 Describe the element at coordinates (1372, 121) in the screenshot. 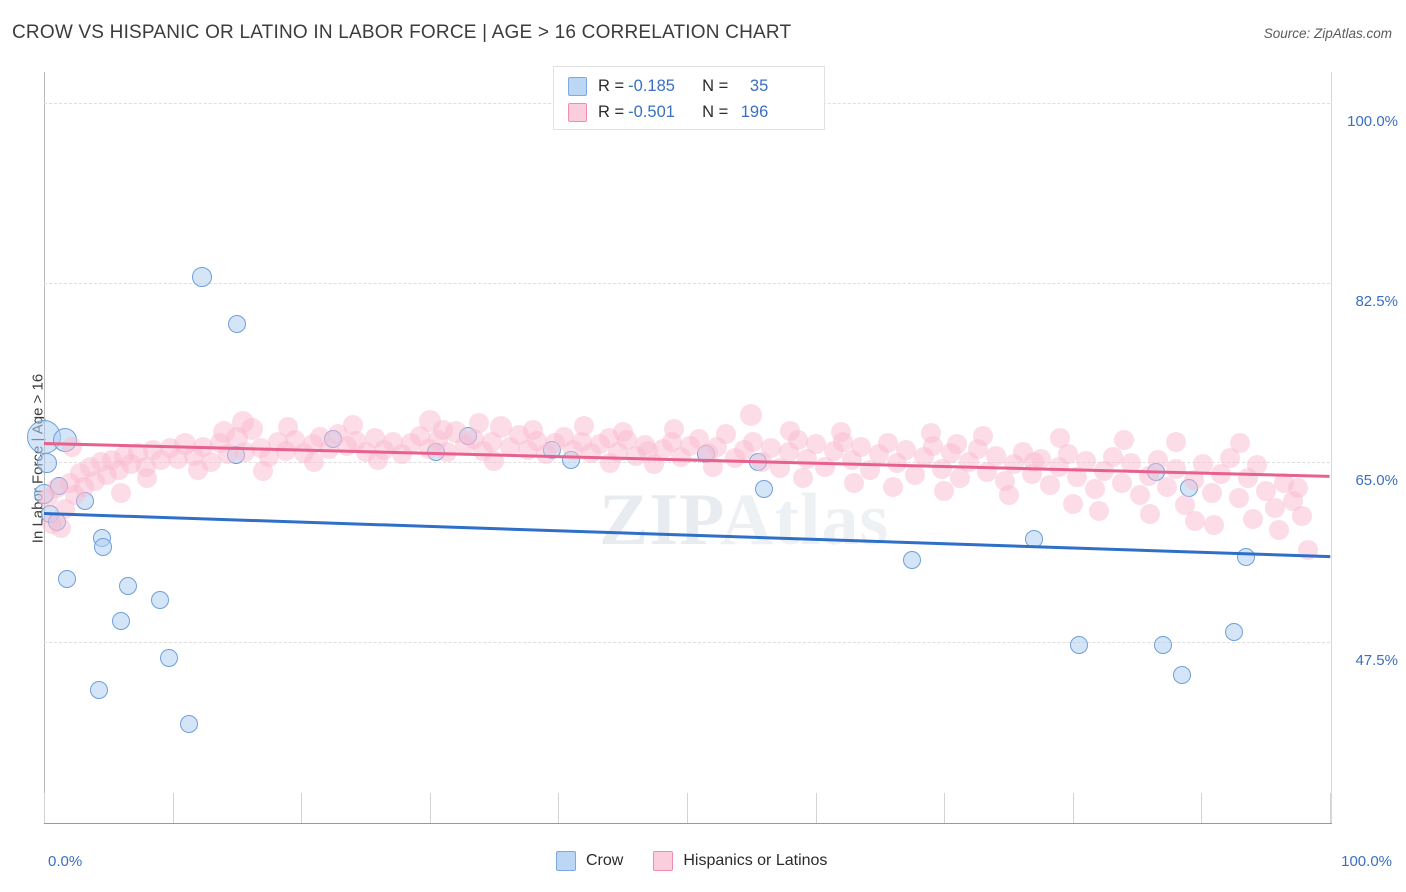

I see `y-axis-tick-label: 100.0%` at that location.